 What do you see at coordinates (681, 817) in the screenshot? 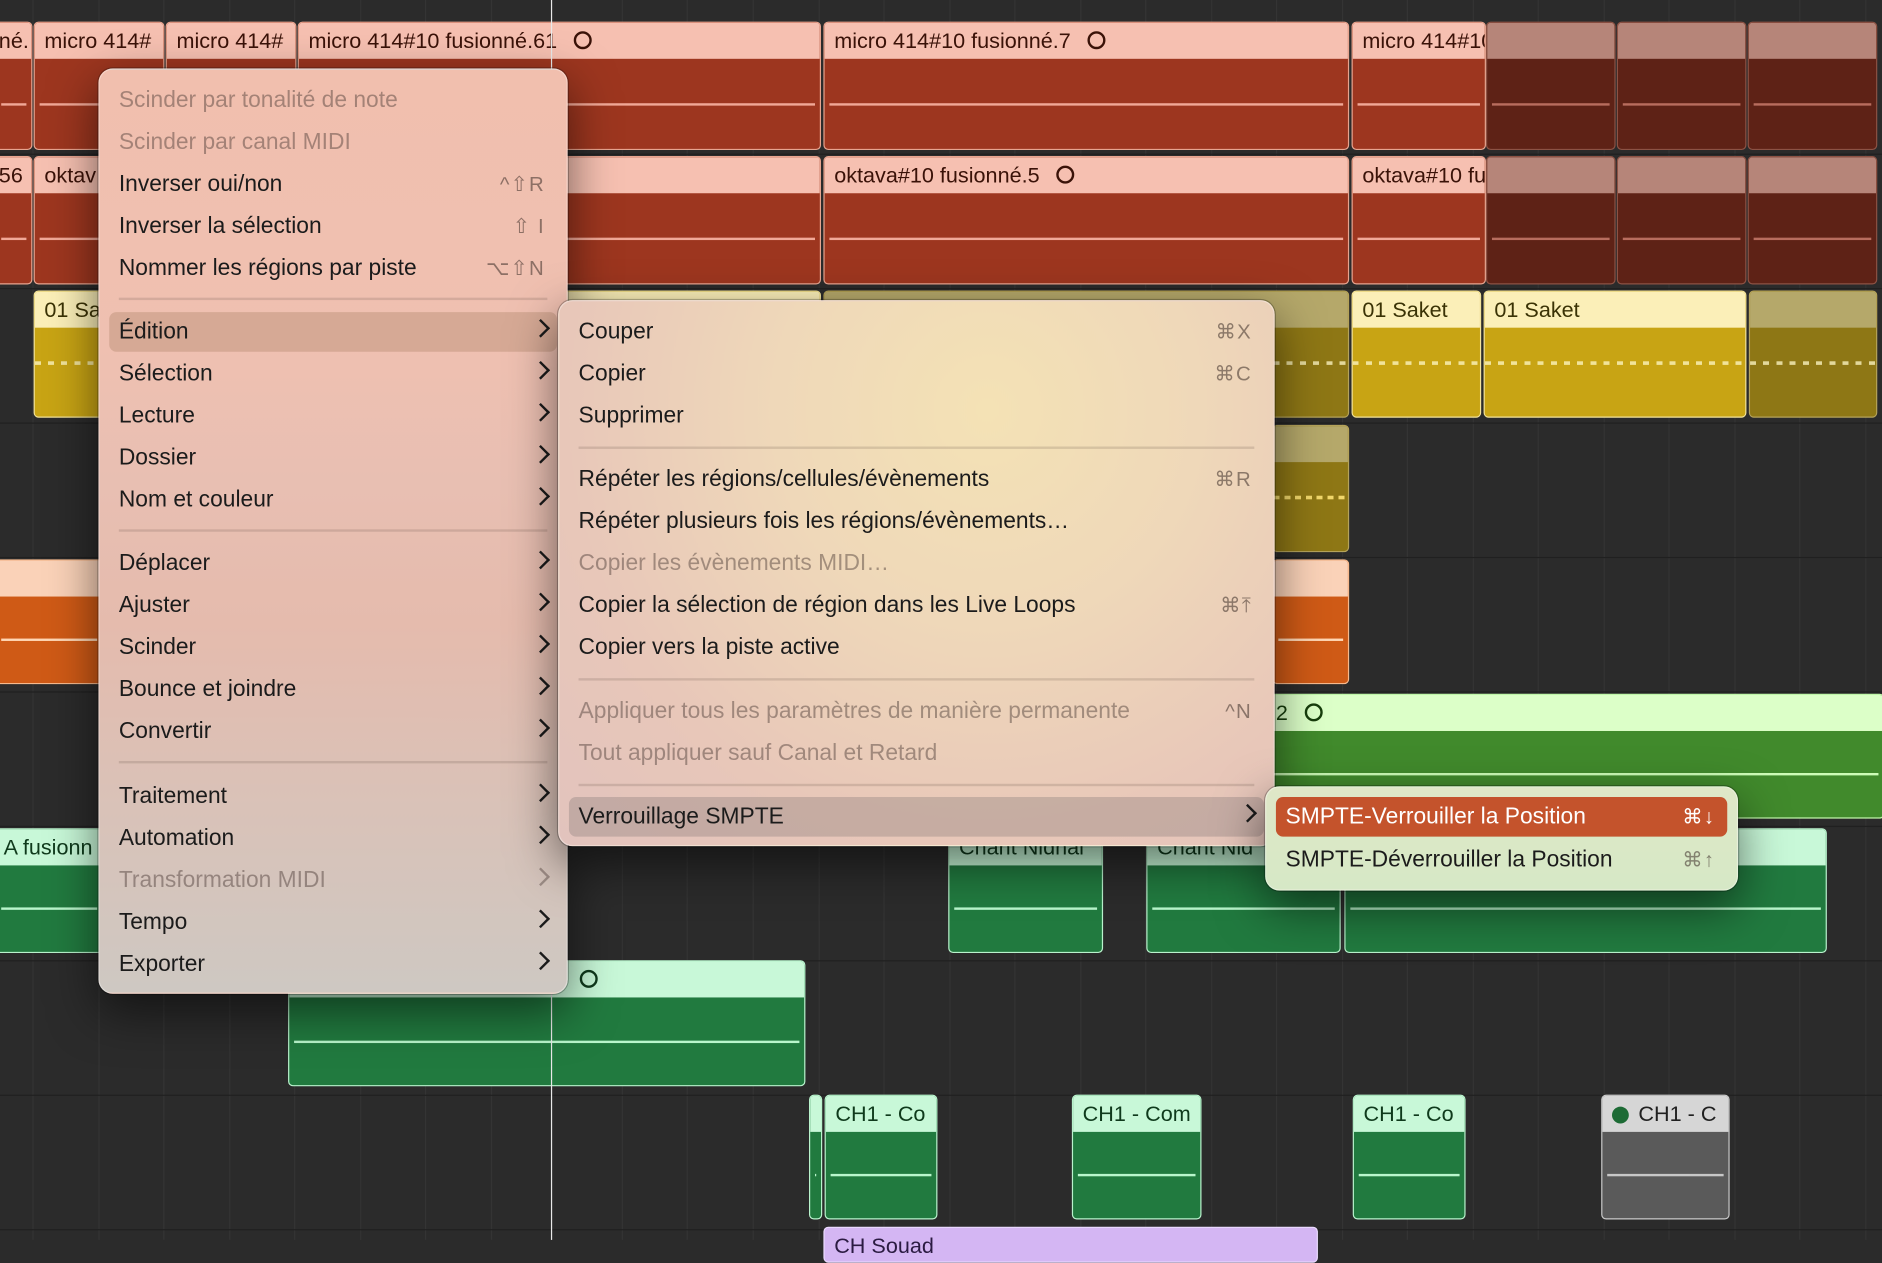
I see `menu-item-label: Verrouillage SMPTE` at bounding box center [681, 817].